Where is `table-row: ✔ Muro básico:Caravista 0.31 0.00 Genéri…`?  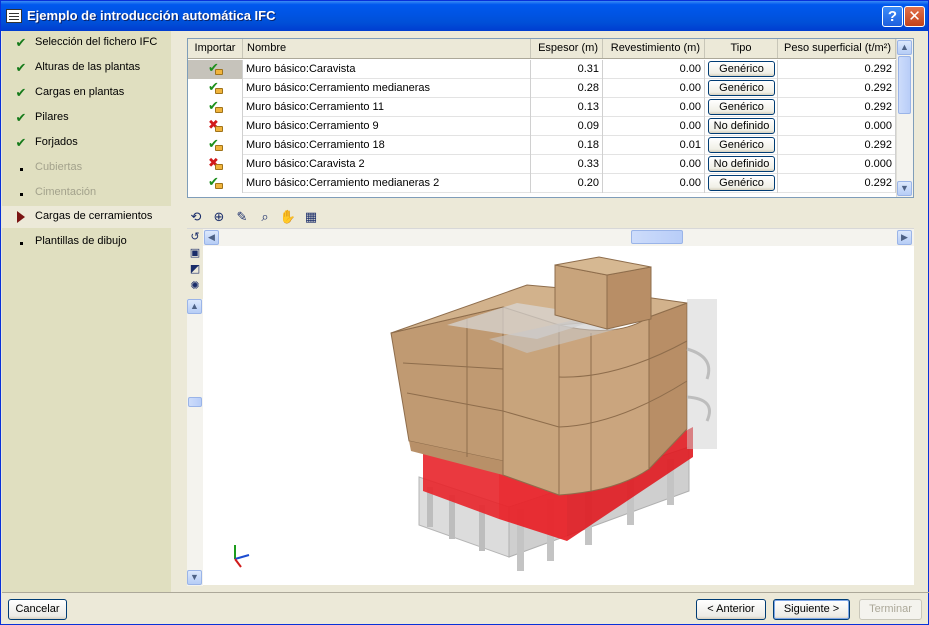 table-row: ✔ Muro básico:Caravista 0.31 0.00 Genéri… is located at coordinates (542, 69).